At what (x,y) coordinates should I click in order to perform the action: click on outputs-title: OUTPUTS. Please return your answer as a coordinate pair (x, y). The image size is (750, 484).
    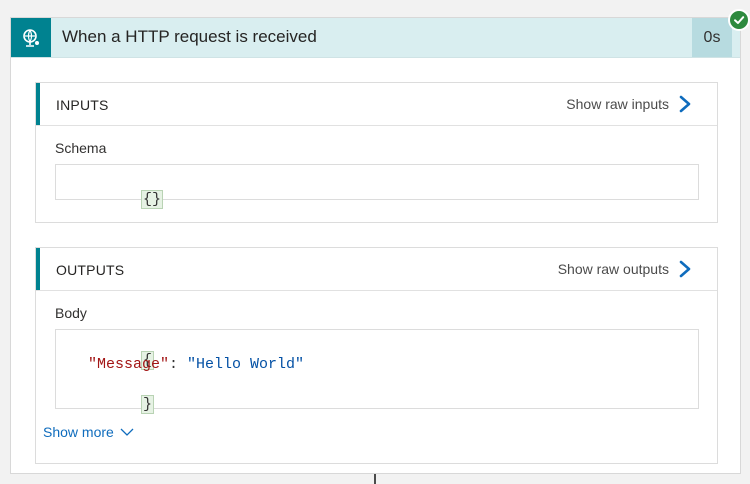
    Looking at the image, I should click on (90, 270).